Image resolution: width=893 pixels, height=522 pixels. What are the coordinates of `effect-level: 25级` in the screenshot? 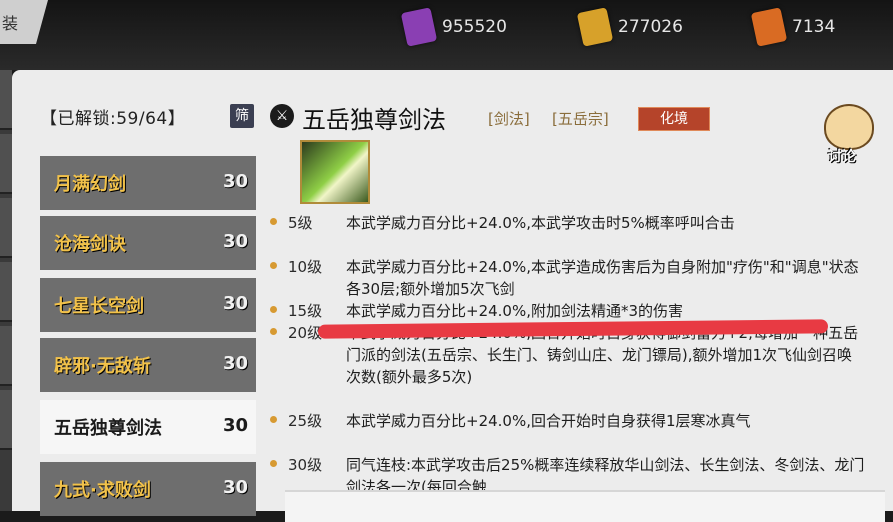 It's located at (305, 421).